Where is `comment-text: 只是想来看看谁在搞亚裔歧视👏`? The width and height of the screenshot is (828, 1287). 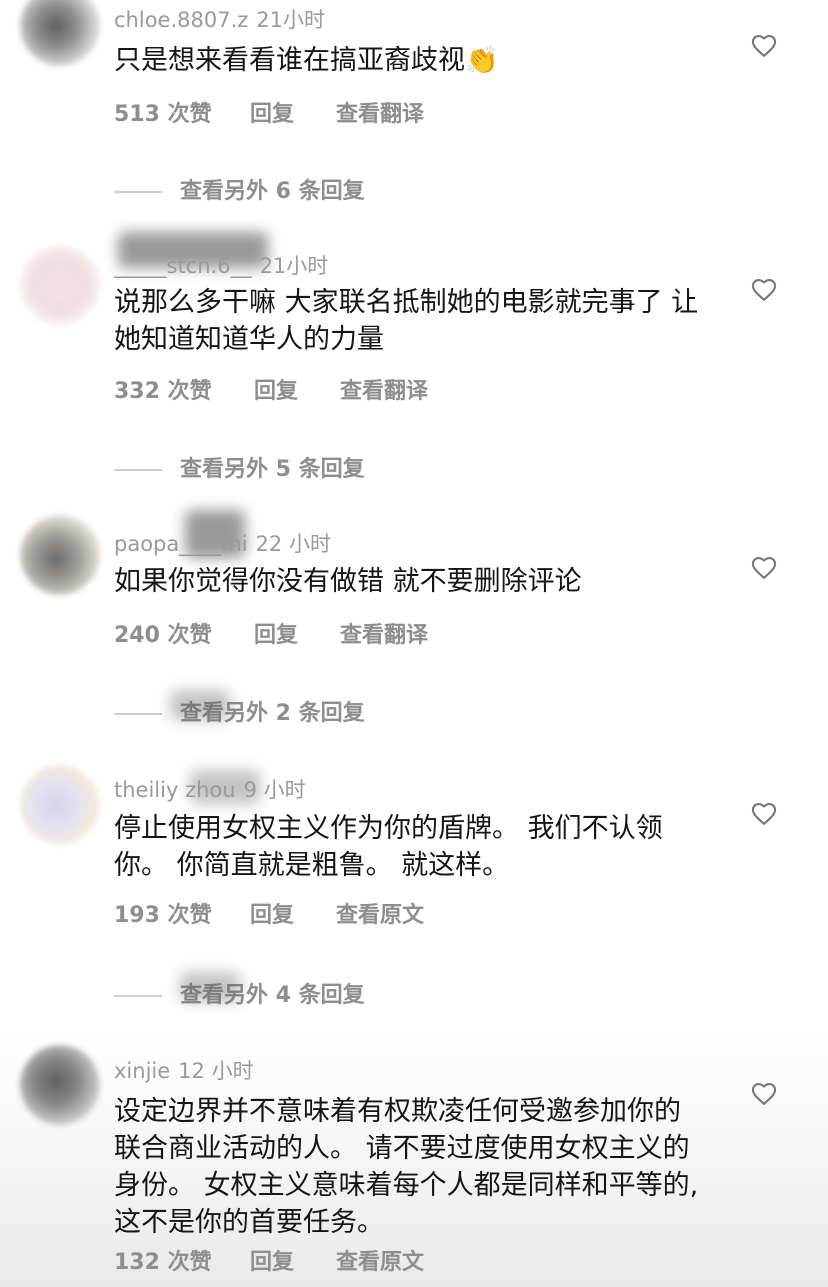 comment-text: 只是想来看看谁在搞亚裔歧视👏 is located at coordinates (306, 60).